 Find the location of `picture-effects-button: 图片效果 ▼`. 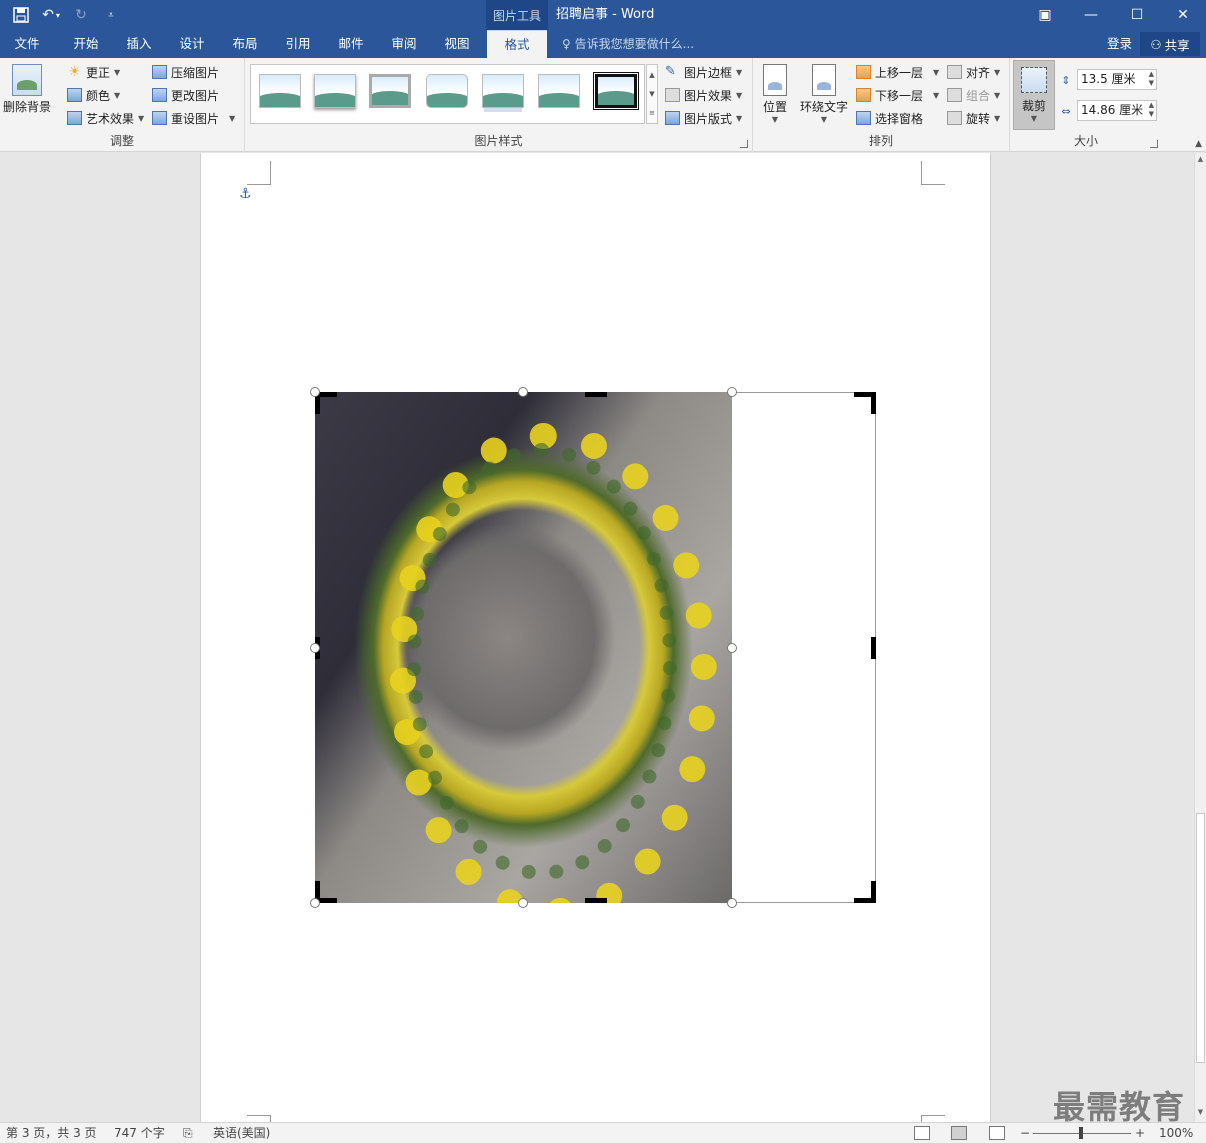

picture-effects-button: 图片效果 ▼ is located at coordinates (703, 95).